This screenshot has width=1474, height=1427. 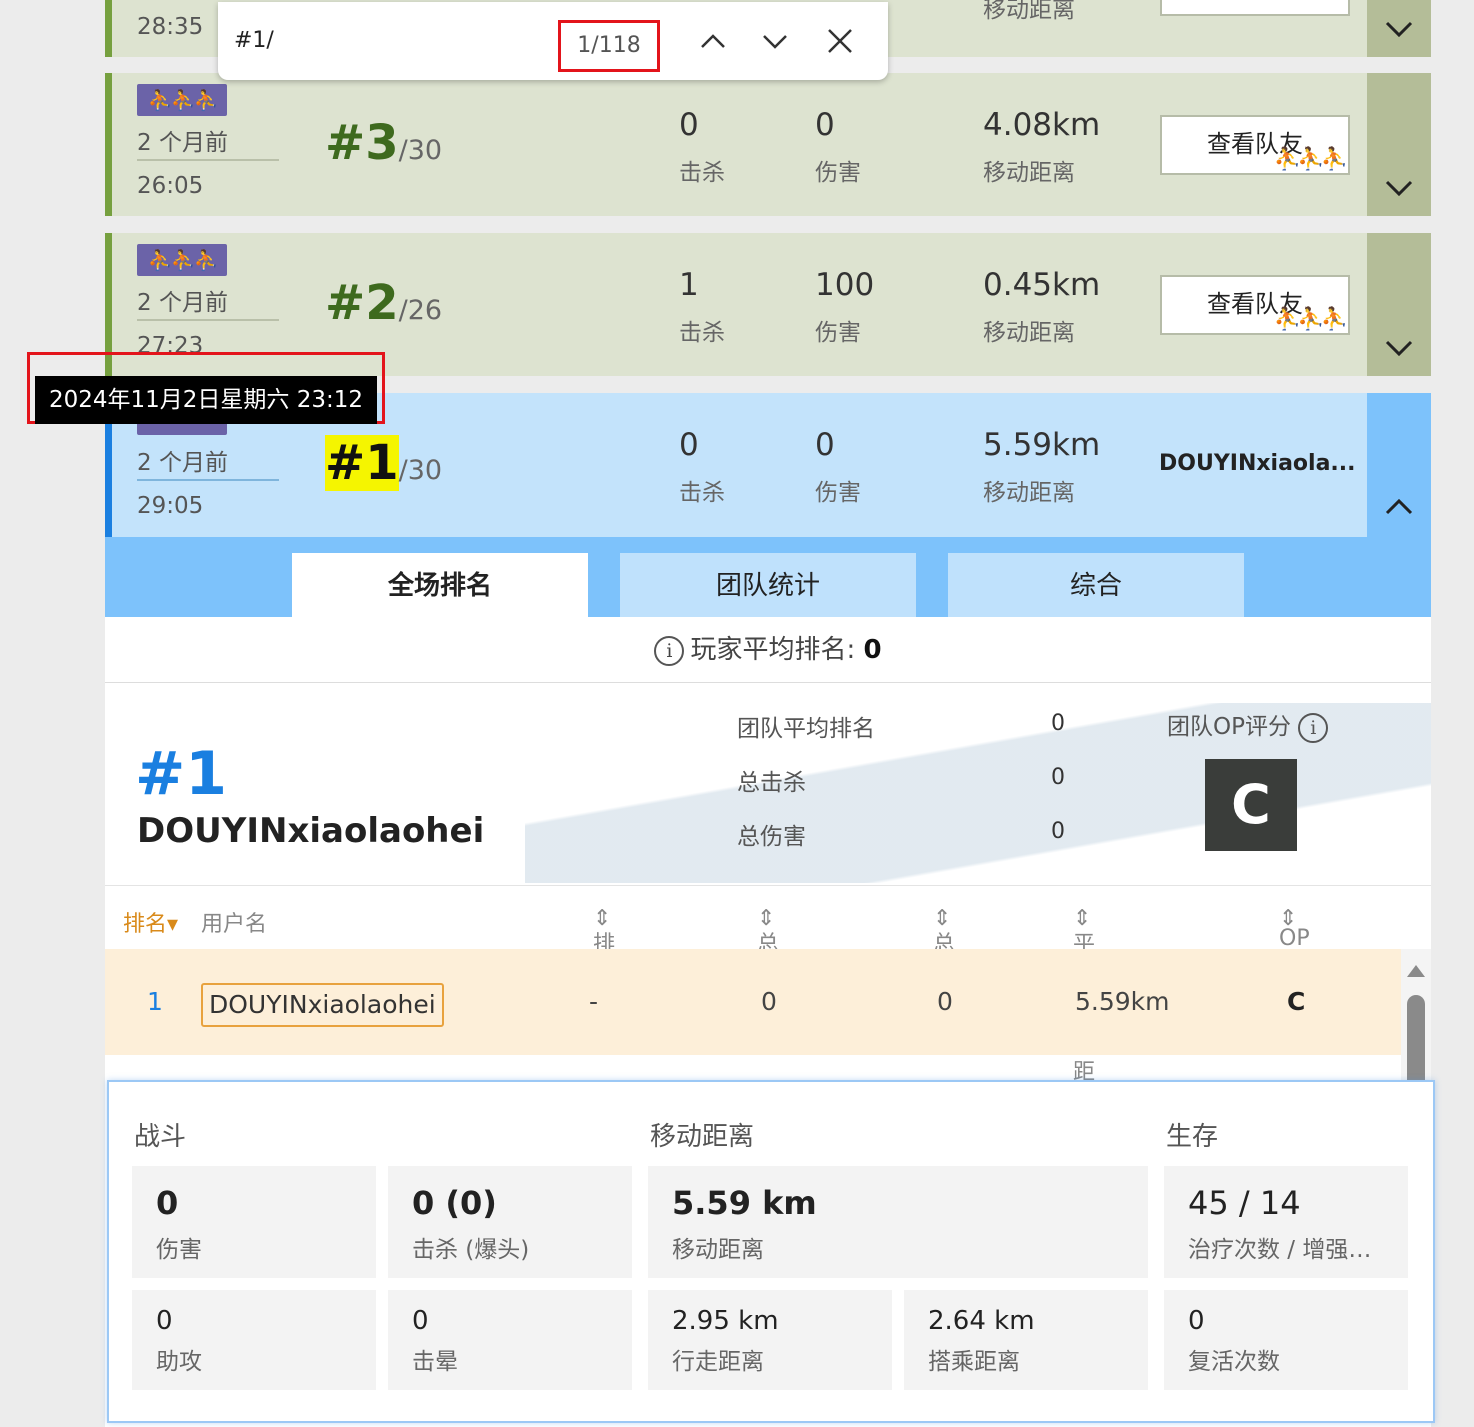 What do you see at coordinates (1229, 727) in the screenshot?
I see `team-op-label: 团队OP评分` at bounding box center [1229, 727].